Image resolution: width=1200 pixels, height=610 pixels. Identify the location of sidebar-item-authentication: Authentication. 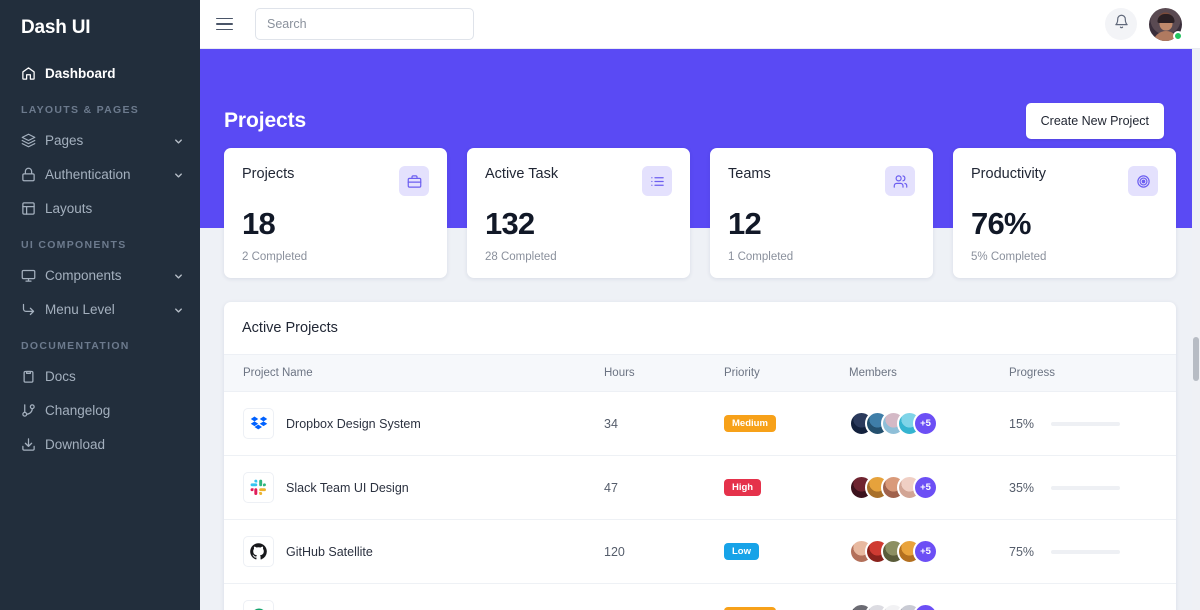
(100, 174).